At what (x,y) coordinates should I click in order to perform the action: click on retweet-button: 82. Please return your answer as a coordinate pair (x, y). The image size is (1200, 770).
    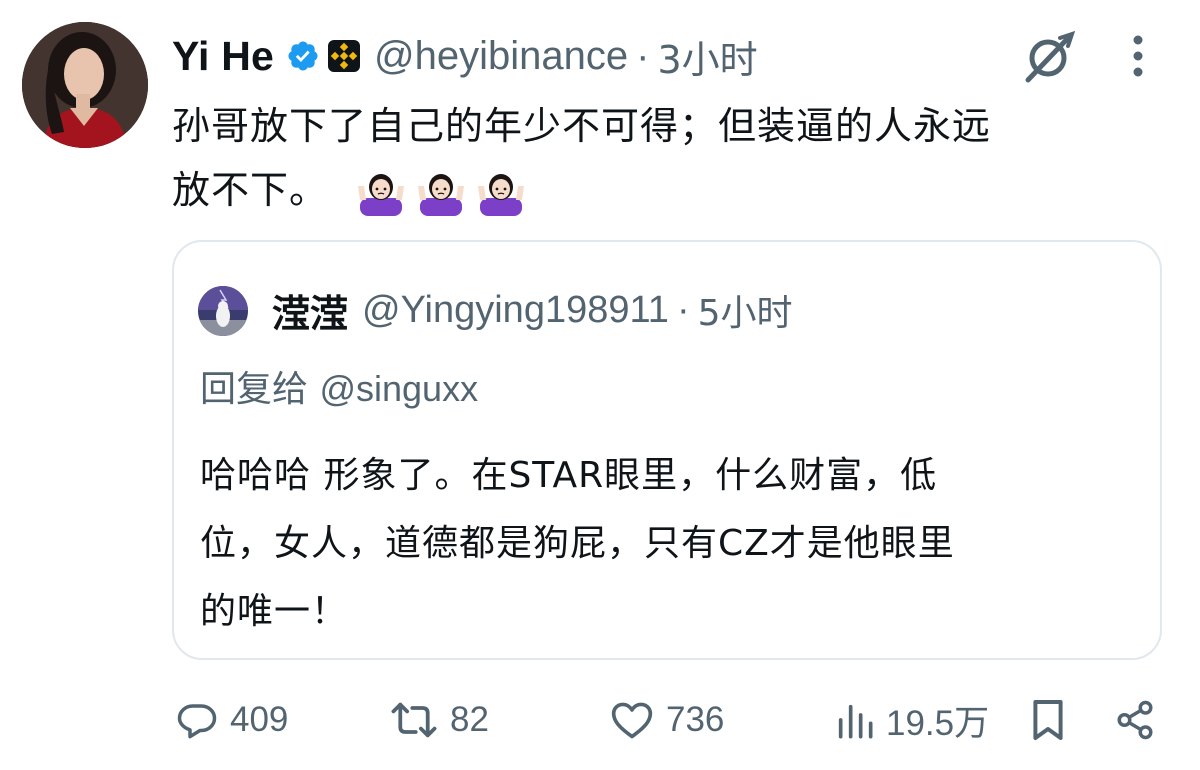
    Looking at the image, I should click on (439, 720).